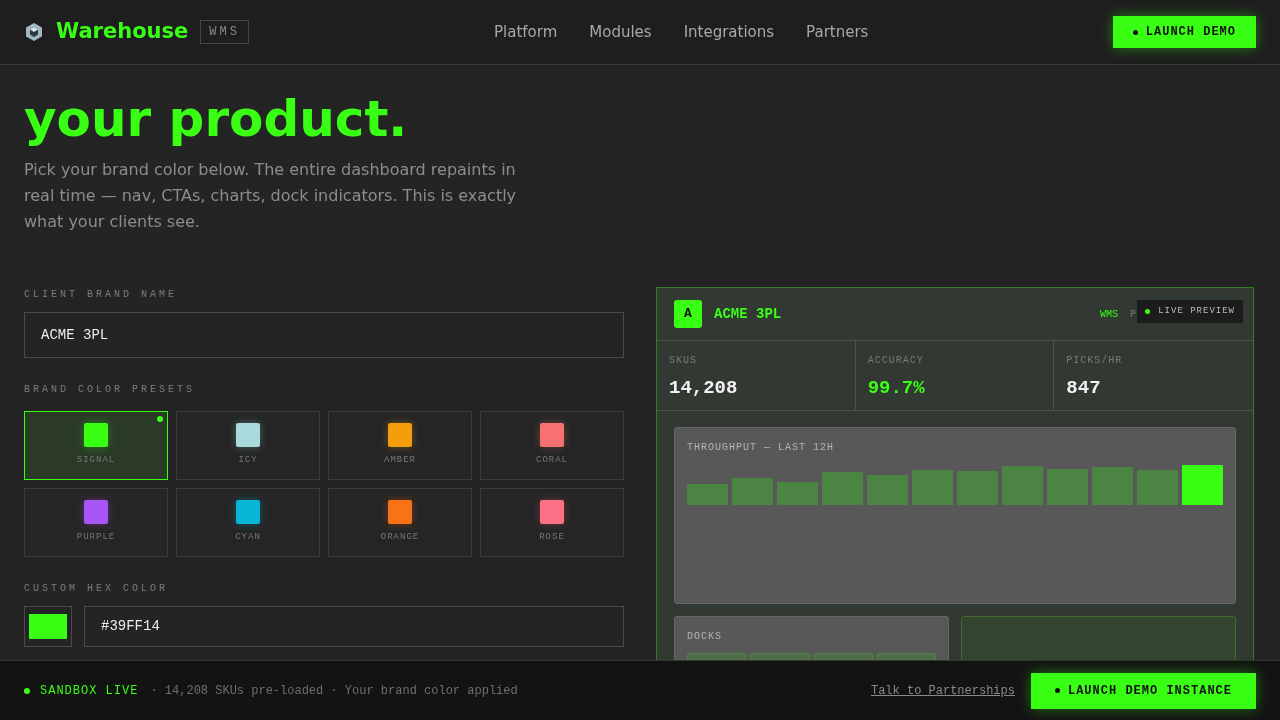 The height and width of the screenshot is (720, 1280). I want to click on stat-value: 14,208, so click(704, 388).